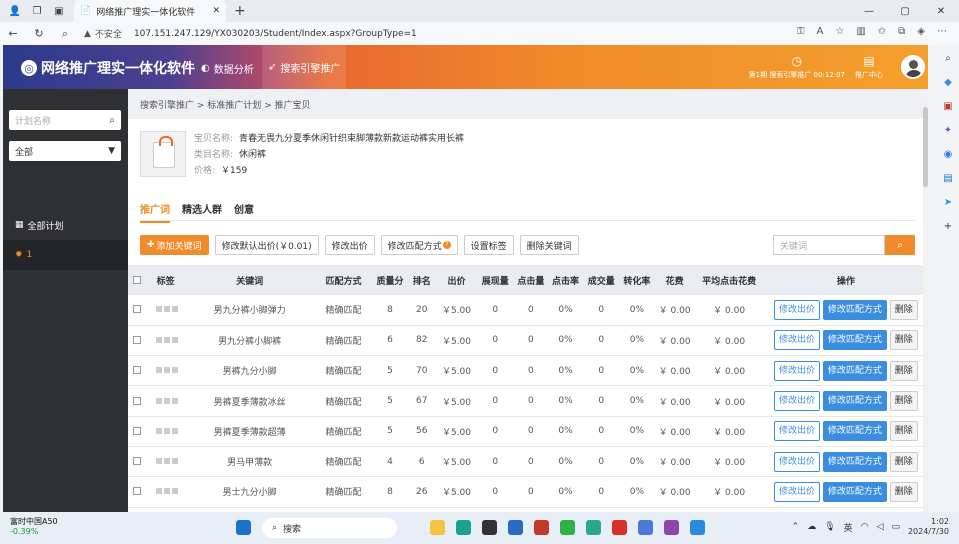  I want to click on taskbar-search: ⌕ 搜索, so click(329, 528).